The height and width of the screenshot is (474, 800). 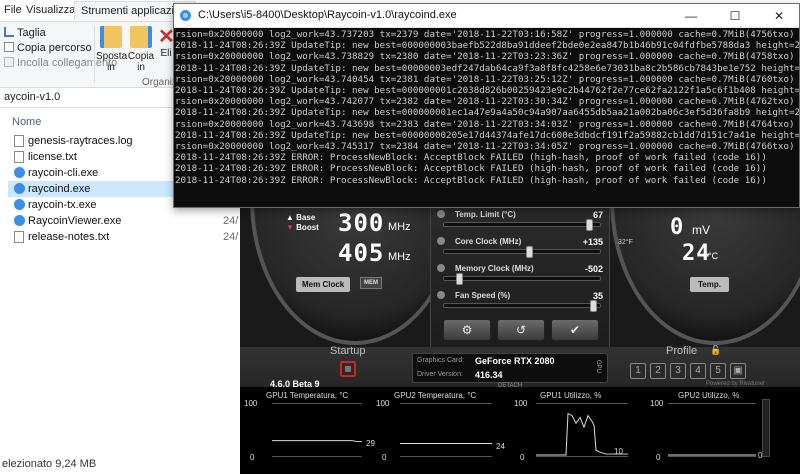 I want to click on gear-icon: ⚙, so click(x=467, y=330).